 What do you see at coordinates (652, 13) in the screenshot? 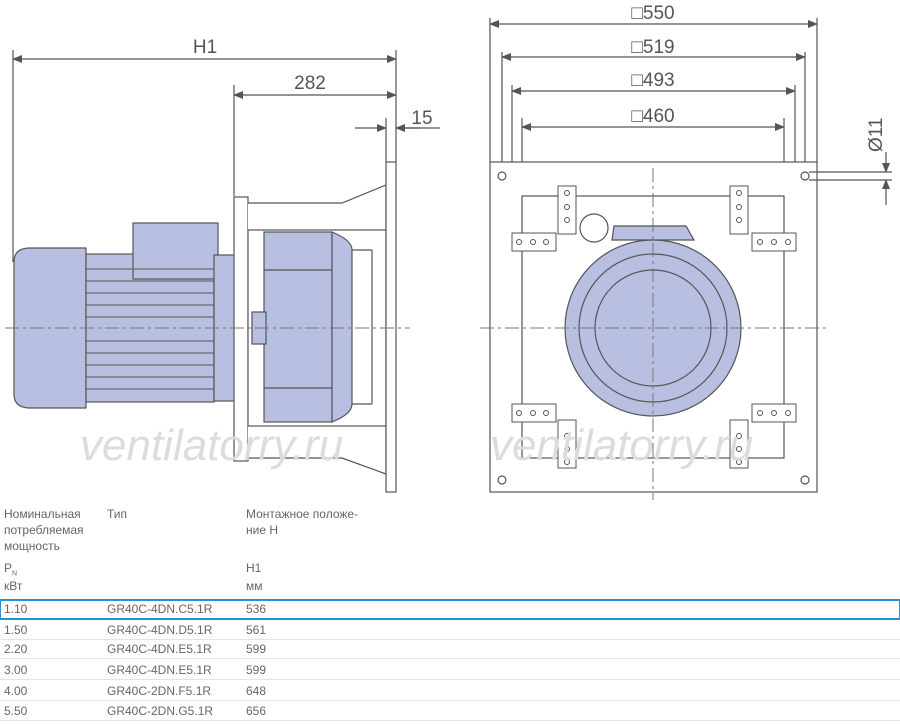
I see `550-label: □550` at bounding box center [652, 13].